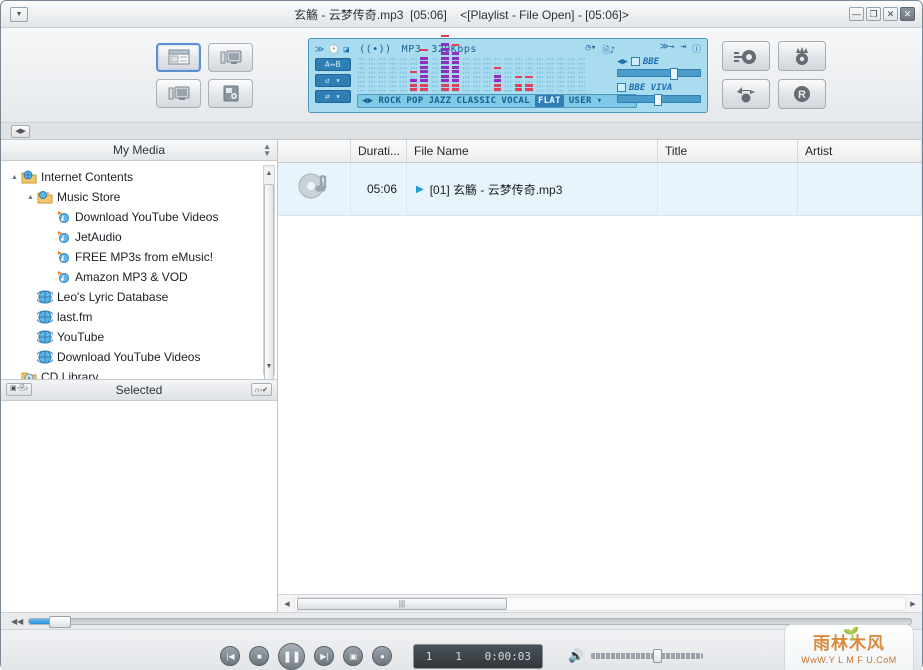 This screenshot has width=923, height=670. I want to click on bbe-viva-checkbox, so click(621, 87).